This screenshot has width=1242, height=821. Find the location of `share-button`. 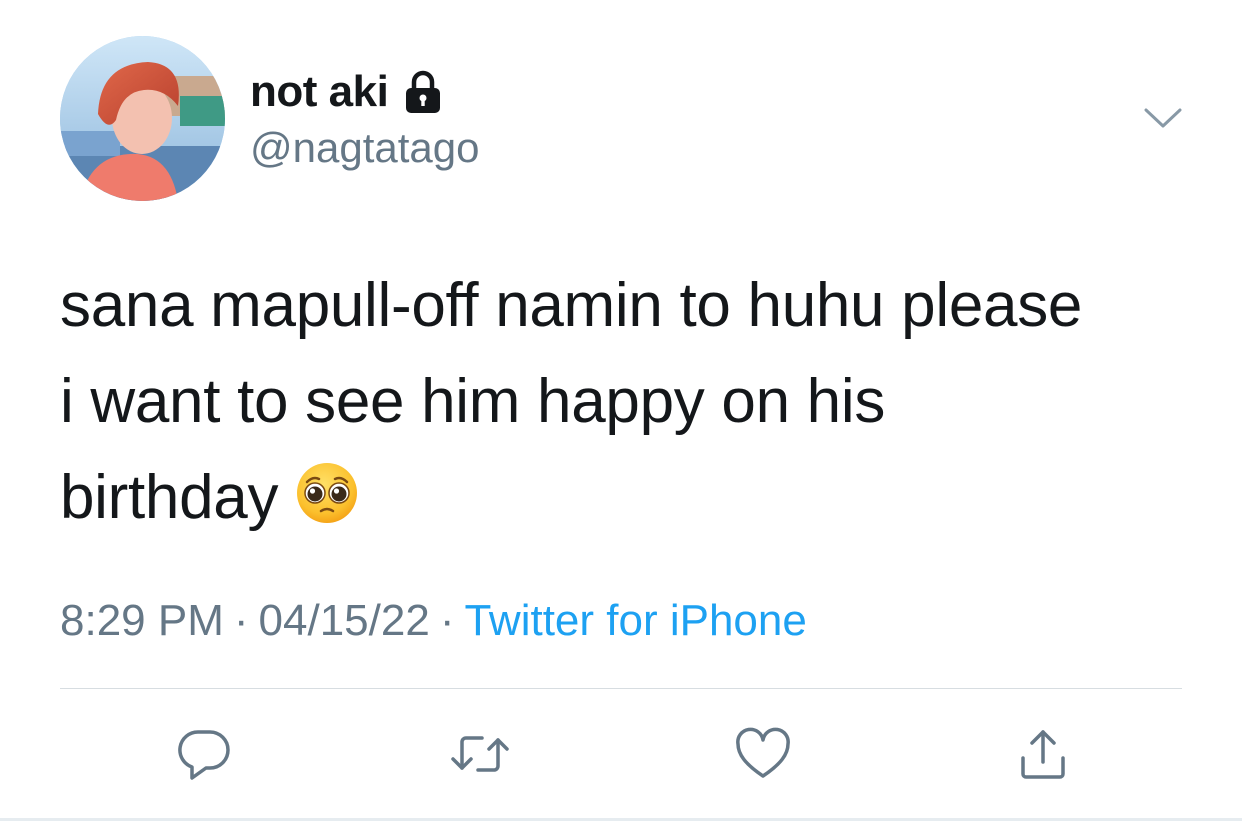

share-button is located at coordinates (1043, 754).